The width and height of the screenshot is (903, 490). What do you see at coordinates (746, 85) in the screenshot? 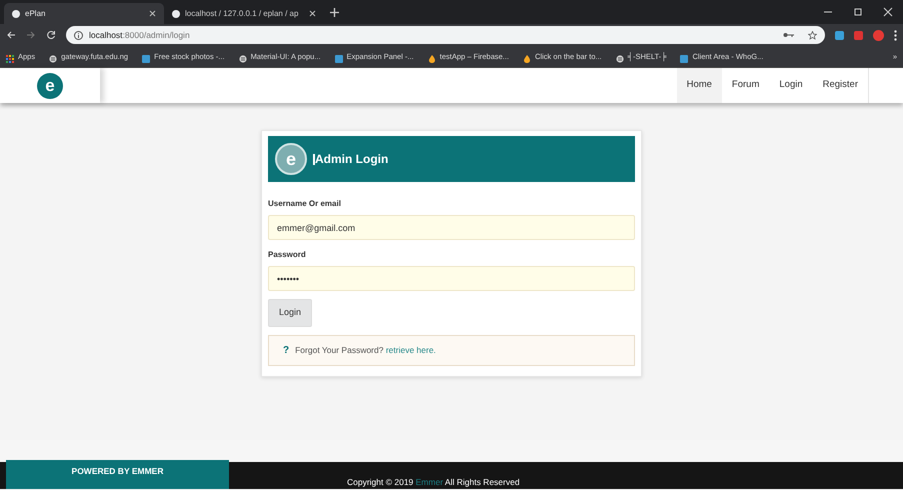
I see `nav-link: Forum` at bounding box center [746, 85].